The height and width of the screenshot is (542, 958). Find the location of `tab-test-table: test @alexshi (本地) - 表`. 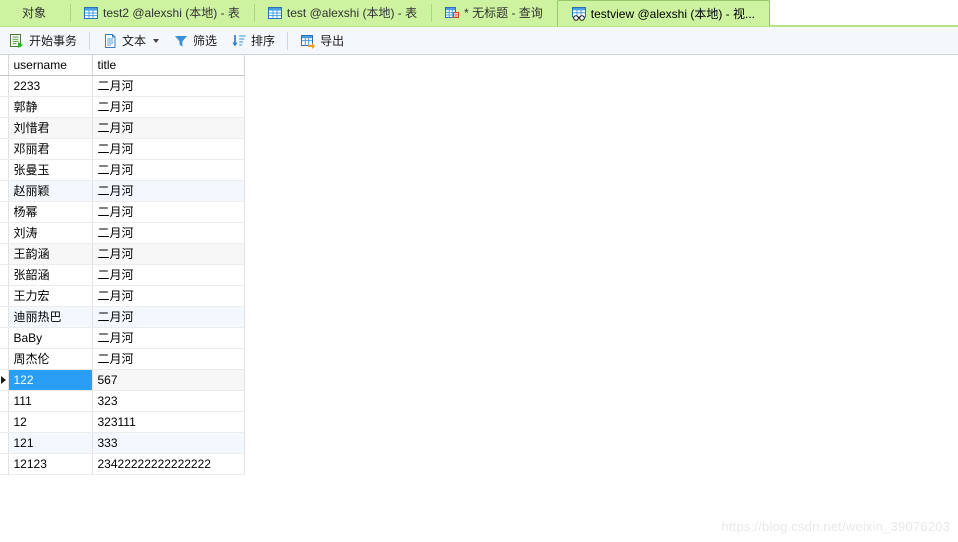

tab-test-table: test @alexshi (本地) - 表 is located at coordinates (342, 13).